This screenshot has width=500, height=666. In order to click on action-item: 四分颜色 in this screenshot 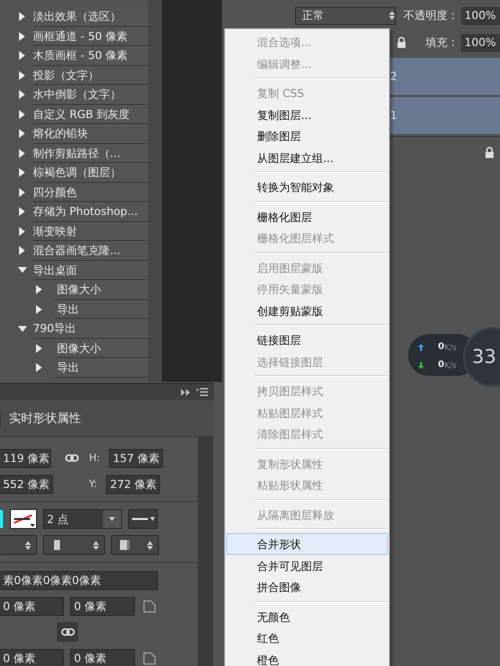, I will do `click(90, 192)`.